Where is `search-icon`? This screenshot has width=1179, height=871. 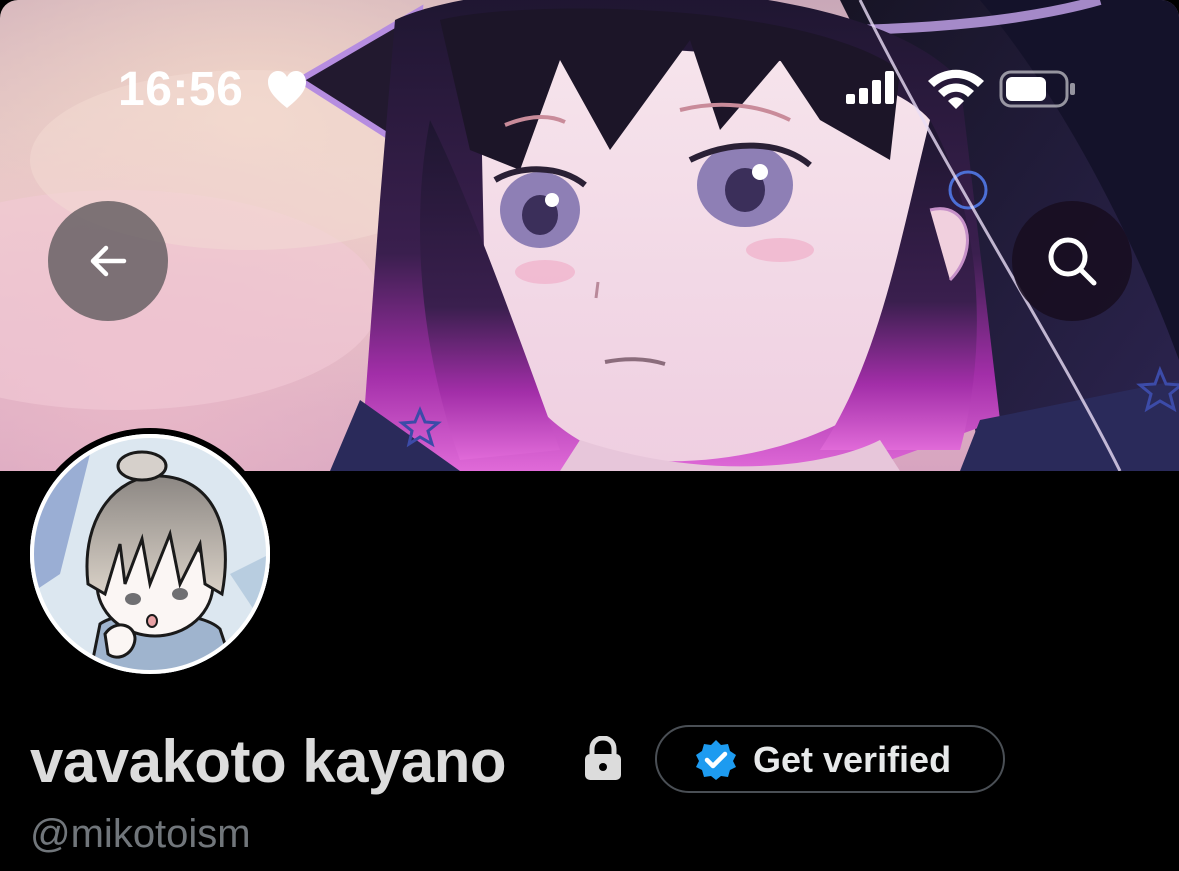 search-icon is located at coordinates (1072, 261).